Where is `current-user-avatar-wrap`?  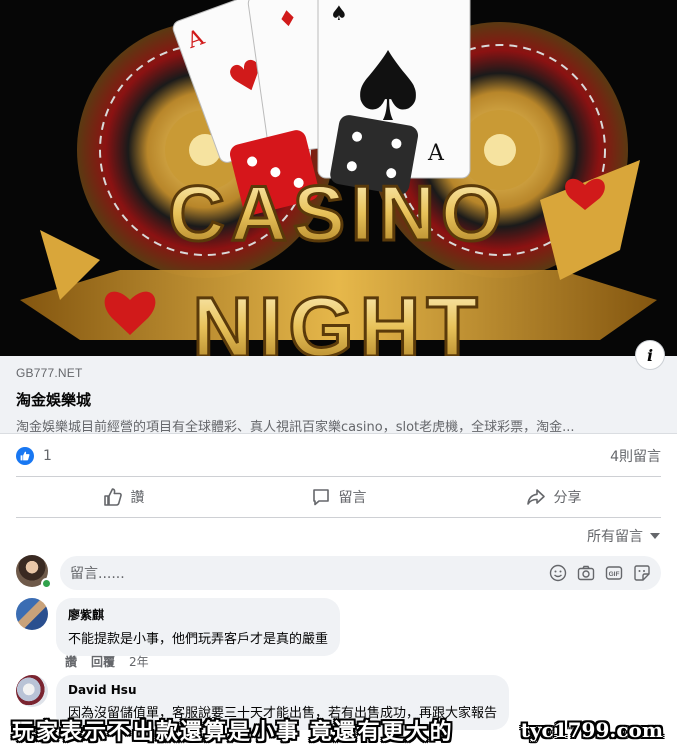 current-user-avatar-wrap is located at coordinates (34, 573).